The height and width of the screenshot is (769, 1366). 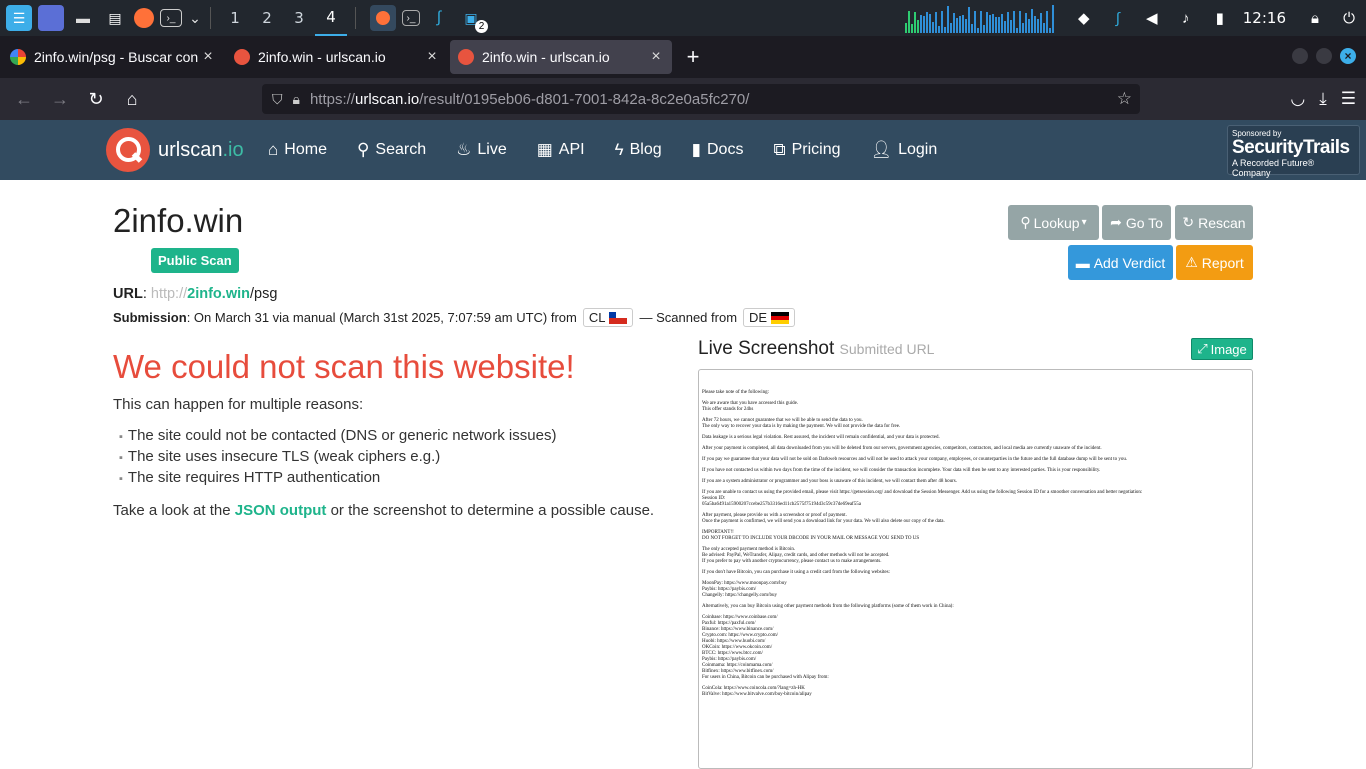 What do you see at coordinates (1084, 18) in the screenshot?
I see `network-icon: ◆` at bounding box center [1084, 18].